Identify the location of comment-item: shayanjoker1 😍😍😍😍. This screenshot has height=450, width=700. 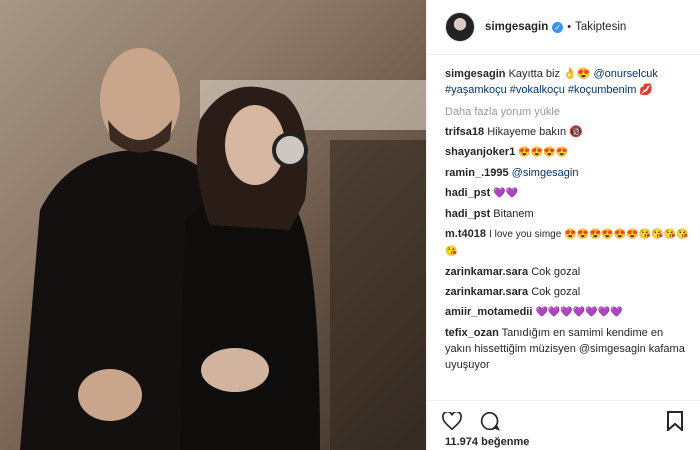
(567, 152).